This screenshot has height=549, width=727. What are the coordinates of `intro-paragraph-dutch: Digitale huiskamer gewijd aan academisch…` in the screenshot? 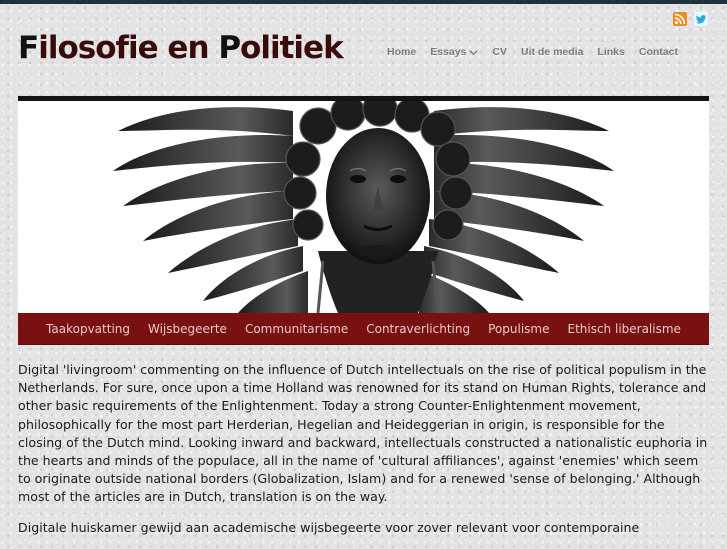 It's located at (329, 527).